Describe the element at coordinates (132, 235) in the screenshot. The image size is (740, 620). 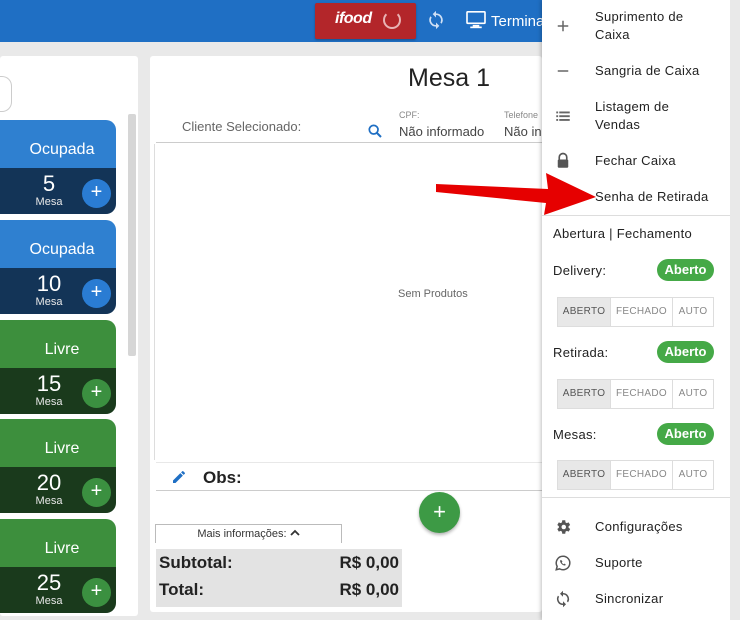
I see `tables-scrollbar` at that location.